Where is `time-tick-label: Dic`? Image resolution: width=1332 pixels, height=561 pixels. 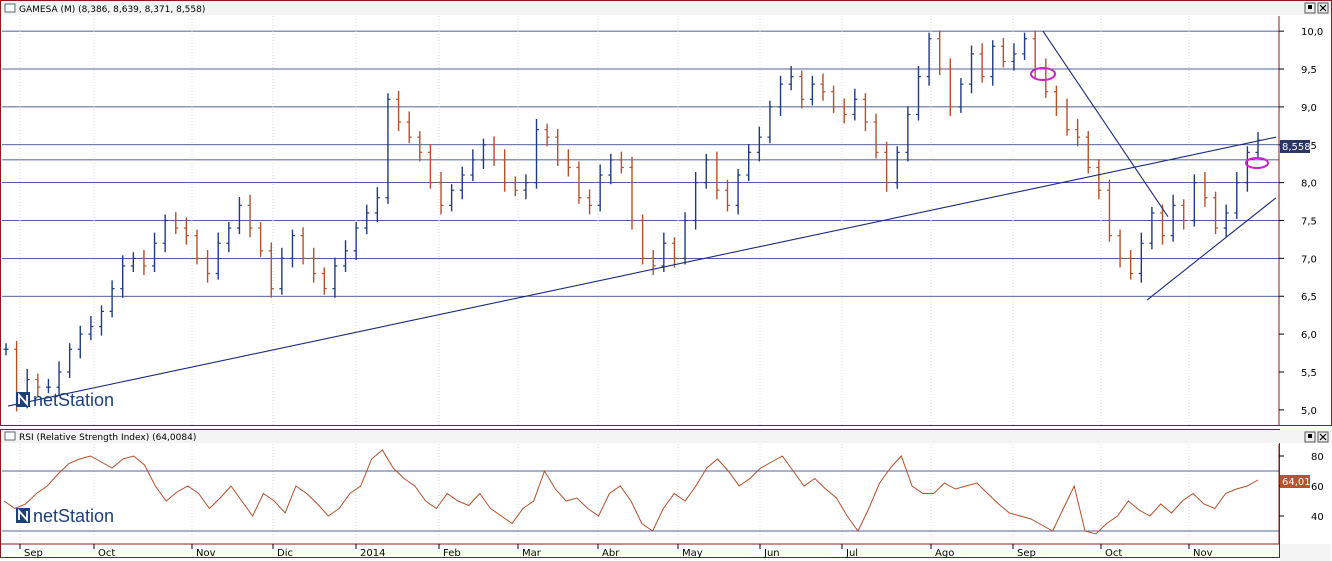 time-tick-label: Dic is located at coordinates (285, 553).